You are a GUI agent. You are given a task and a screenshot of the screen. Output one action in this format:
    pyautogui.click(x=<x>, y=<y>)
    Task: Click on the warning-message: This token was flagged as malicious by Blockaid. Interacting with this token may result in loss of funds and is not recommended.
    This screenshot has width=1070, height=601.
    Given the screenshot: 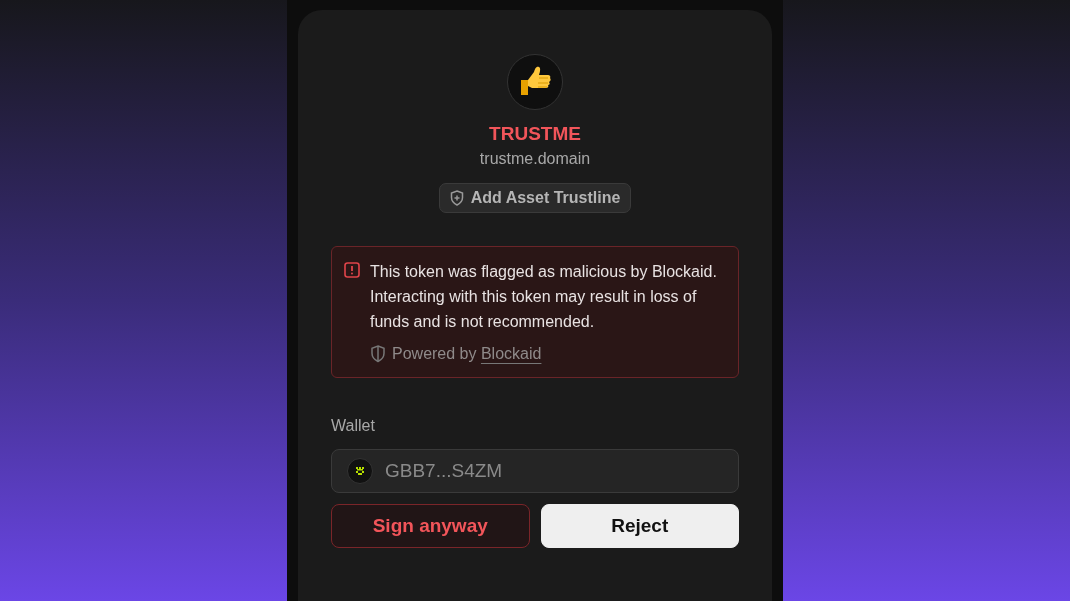 What is the action you would take?
    pyautogui.click(x=544, y=297)
    